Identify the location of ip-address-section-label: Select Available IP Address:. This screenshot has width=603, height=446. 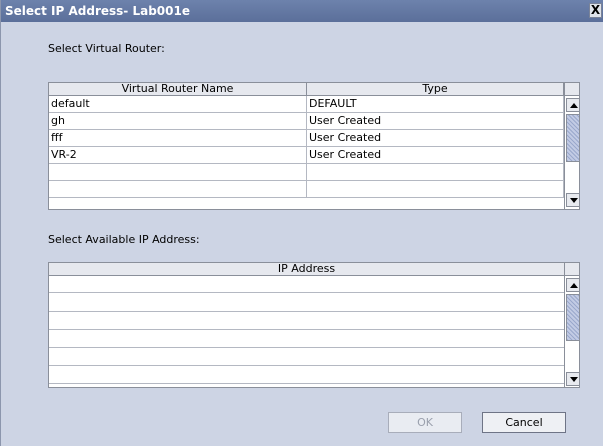
(124, 239).